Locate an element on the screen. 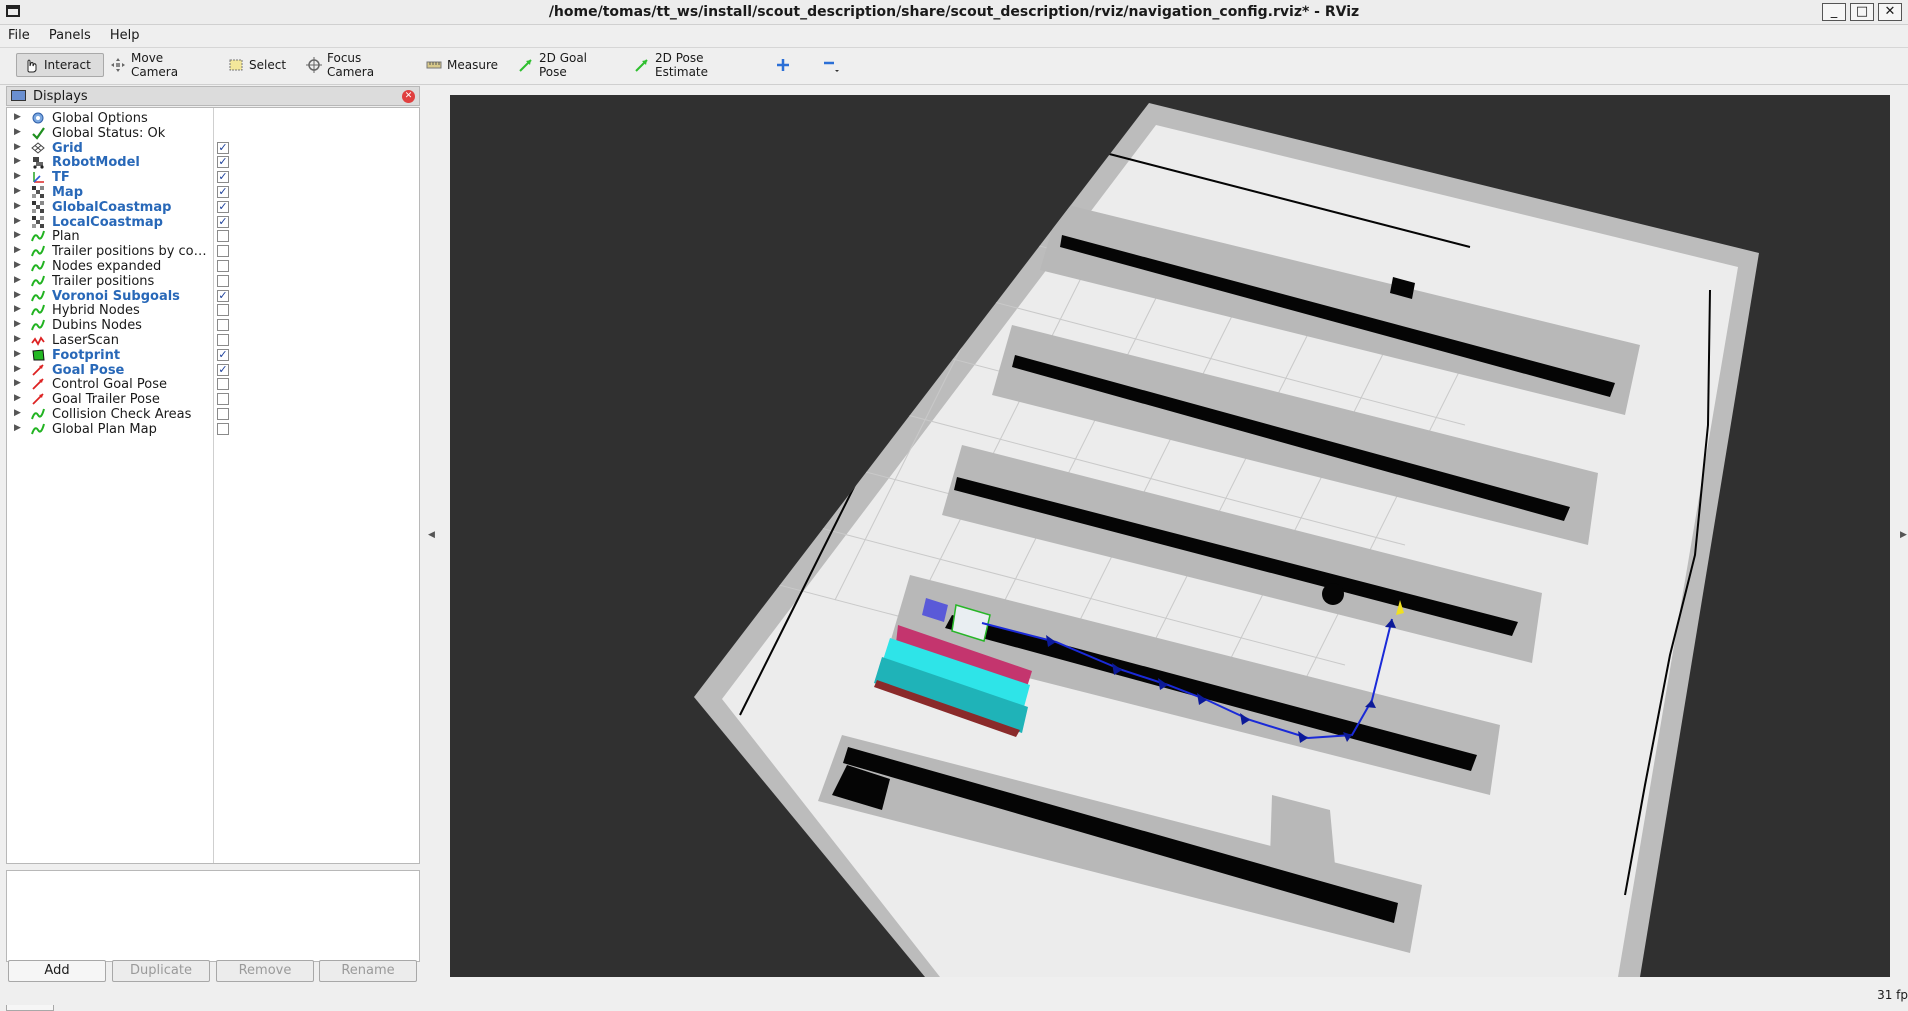 The height and width of the screenshot is (1011, 1908). plus-icon is located at coordinates (783, 65).